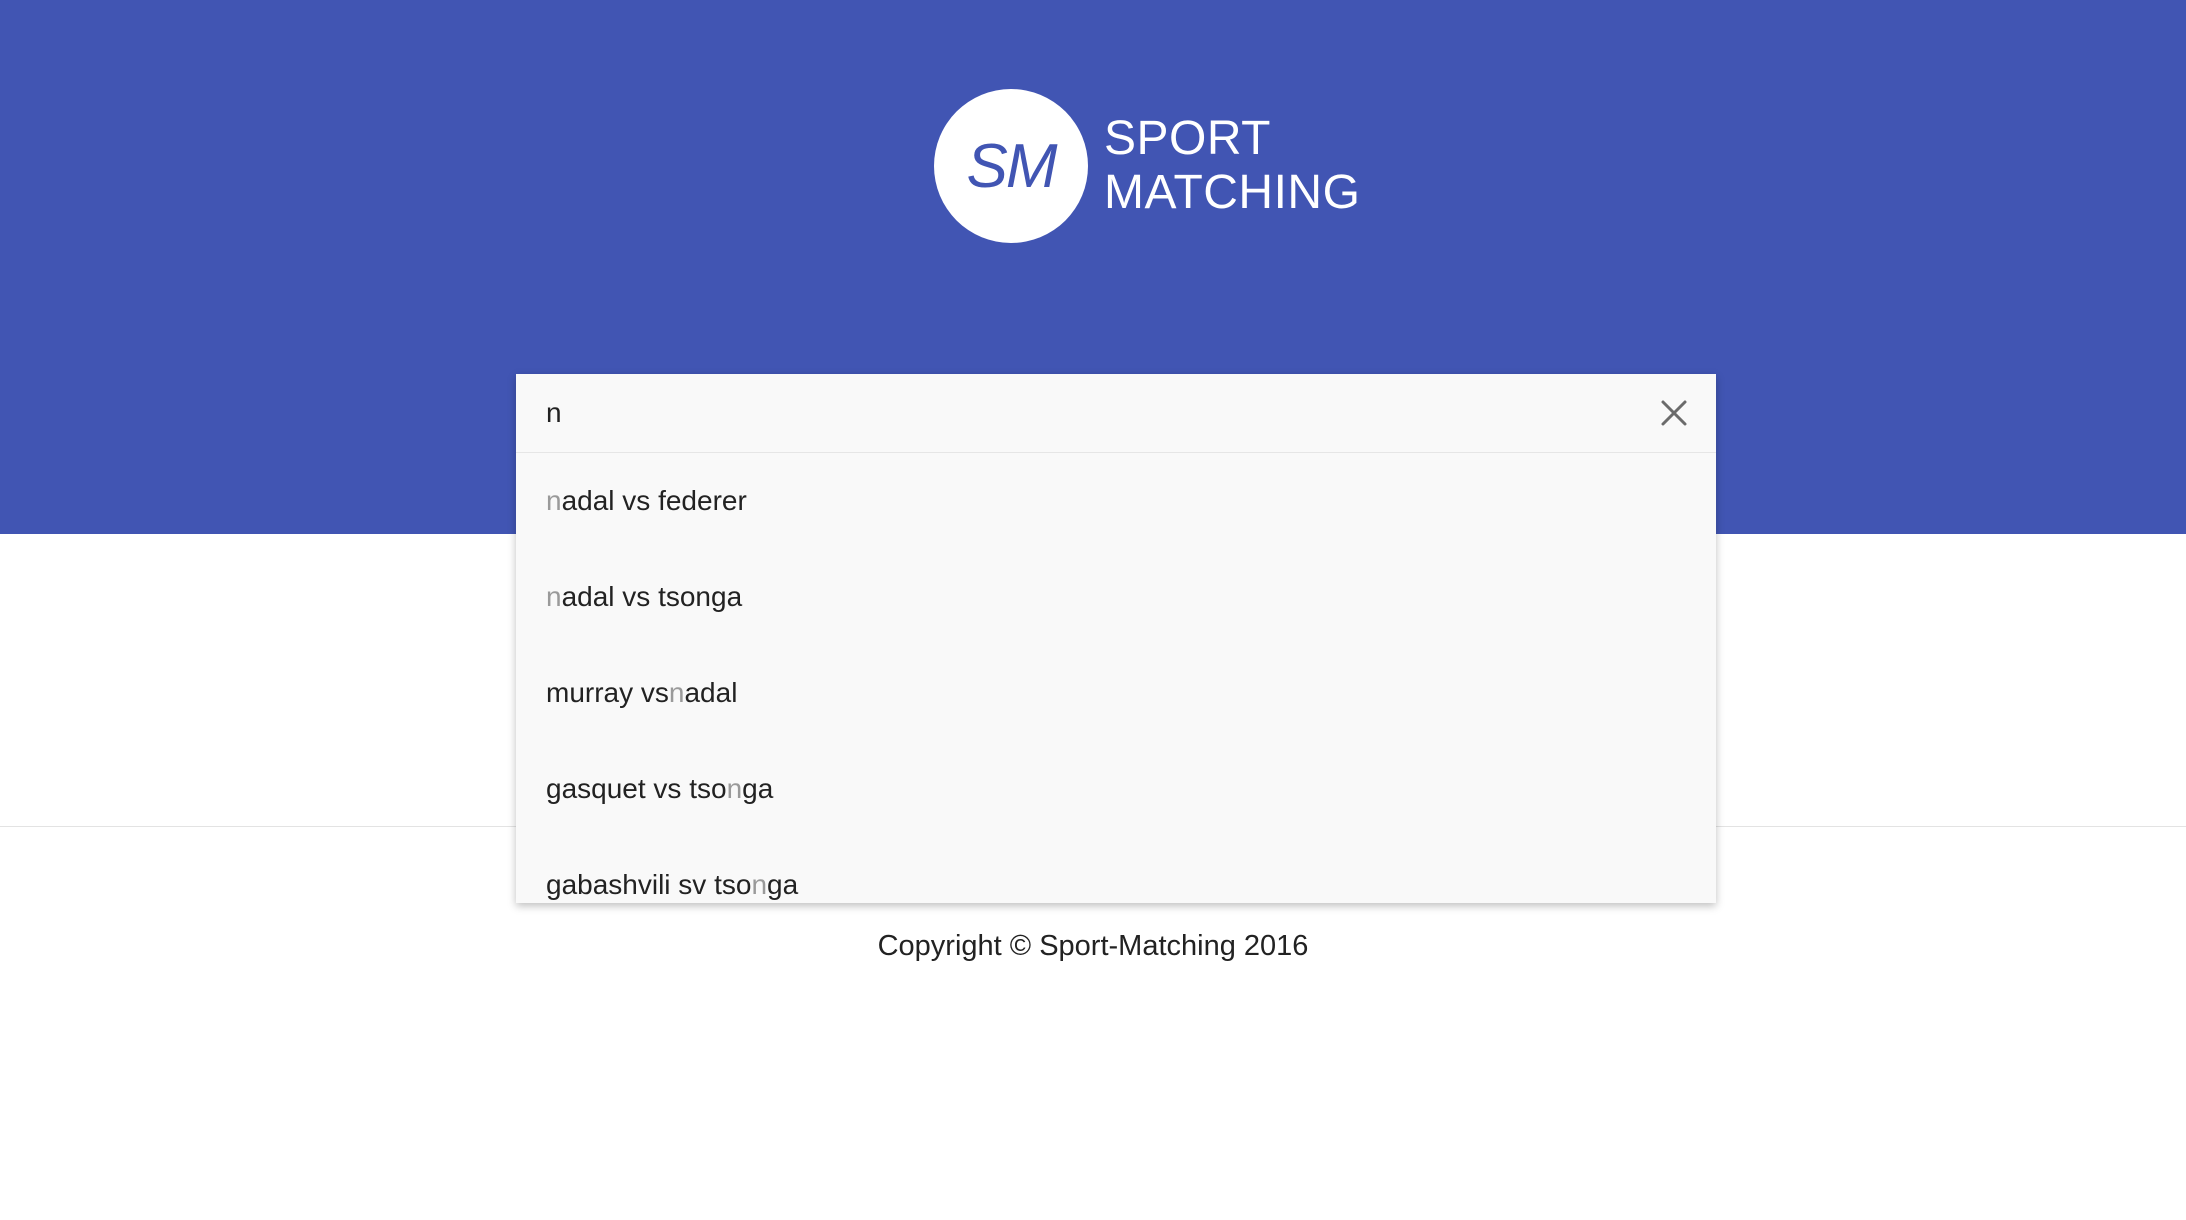 The height and width of the screenshot is (1220, 2186). I want to click on suggestion-text-before: gasquet vs tso, so click(636, 788).